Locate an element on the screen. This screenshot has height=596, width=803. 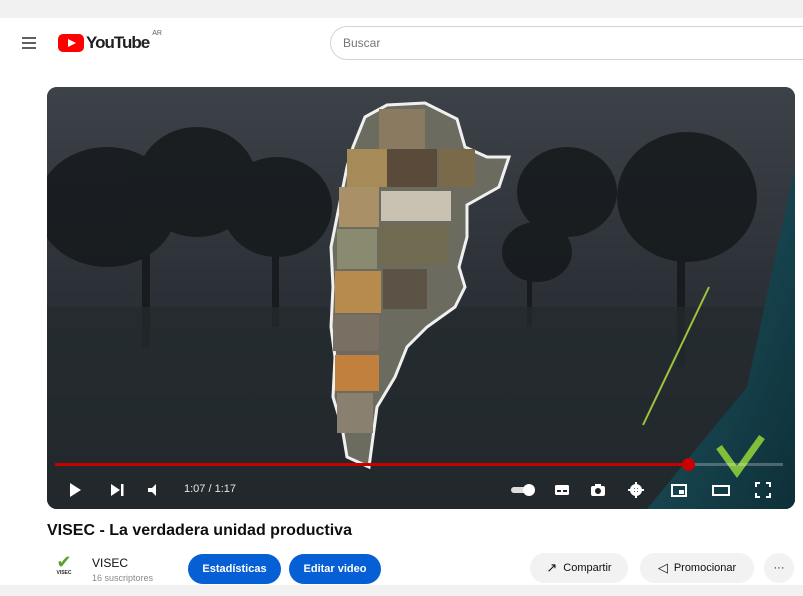
channel-name: VISEC is located at coordinates (110, 563).